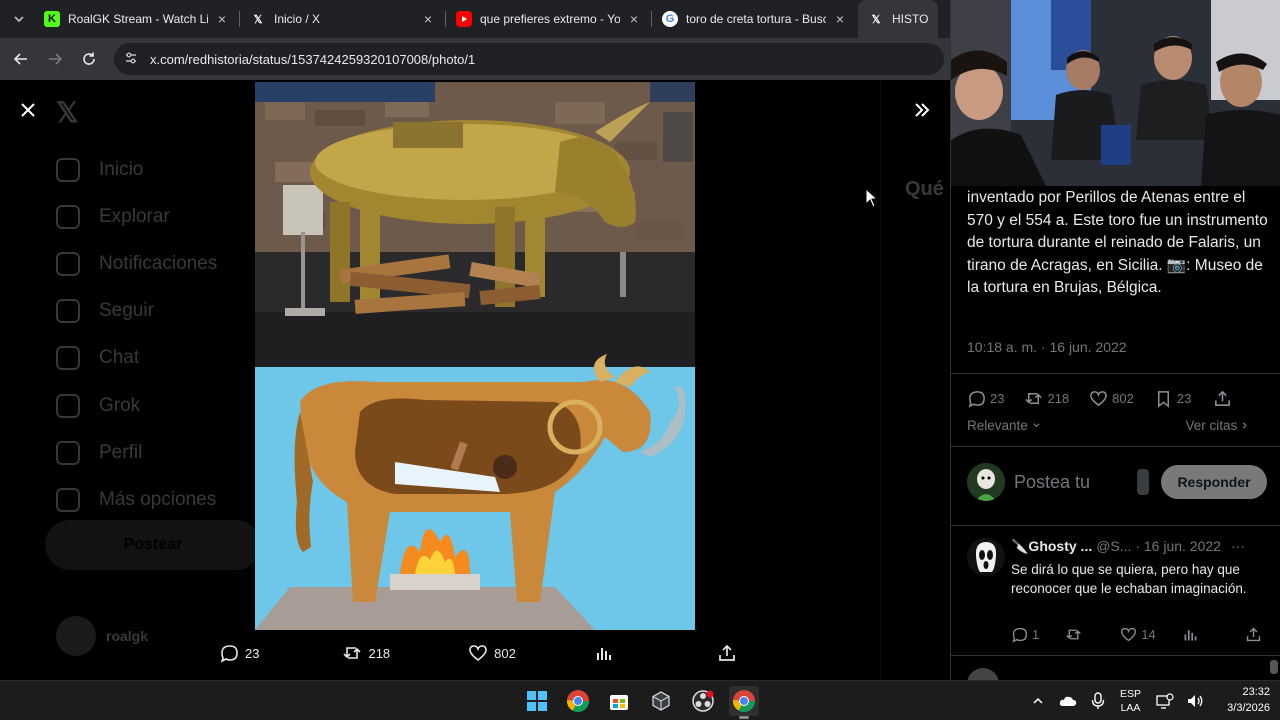 This screenshot has height=720, width=1280. Describe the element at coordinates (1211, 425) in the screenshot. I see `quotes-label: Ver citas` at that location.